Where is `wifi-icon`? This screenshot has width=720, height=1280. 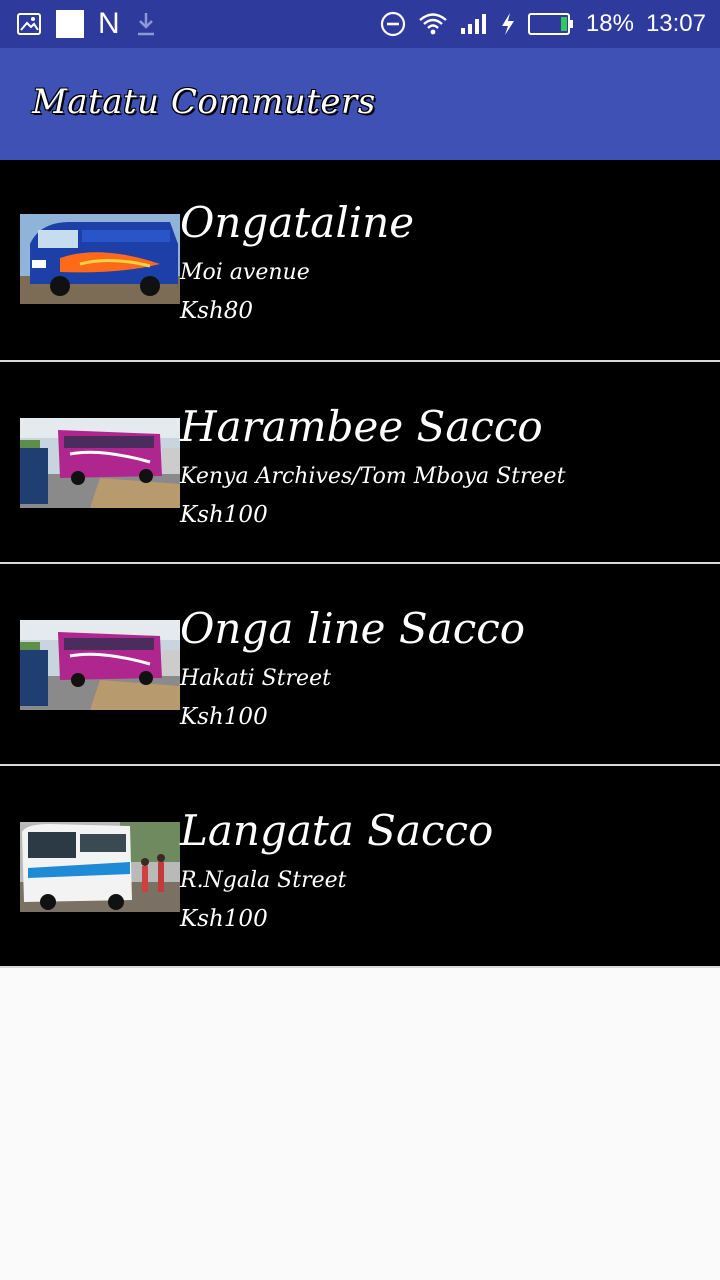 wifi-icon is located at coordinates (433, 24).